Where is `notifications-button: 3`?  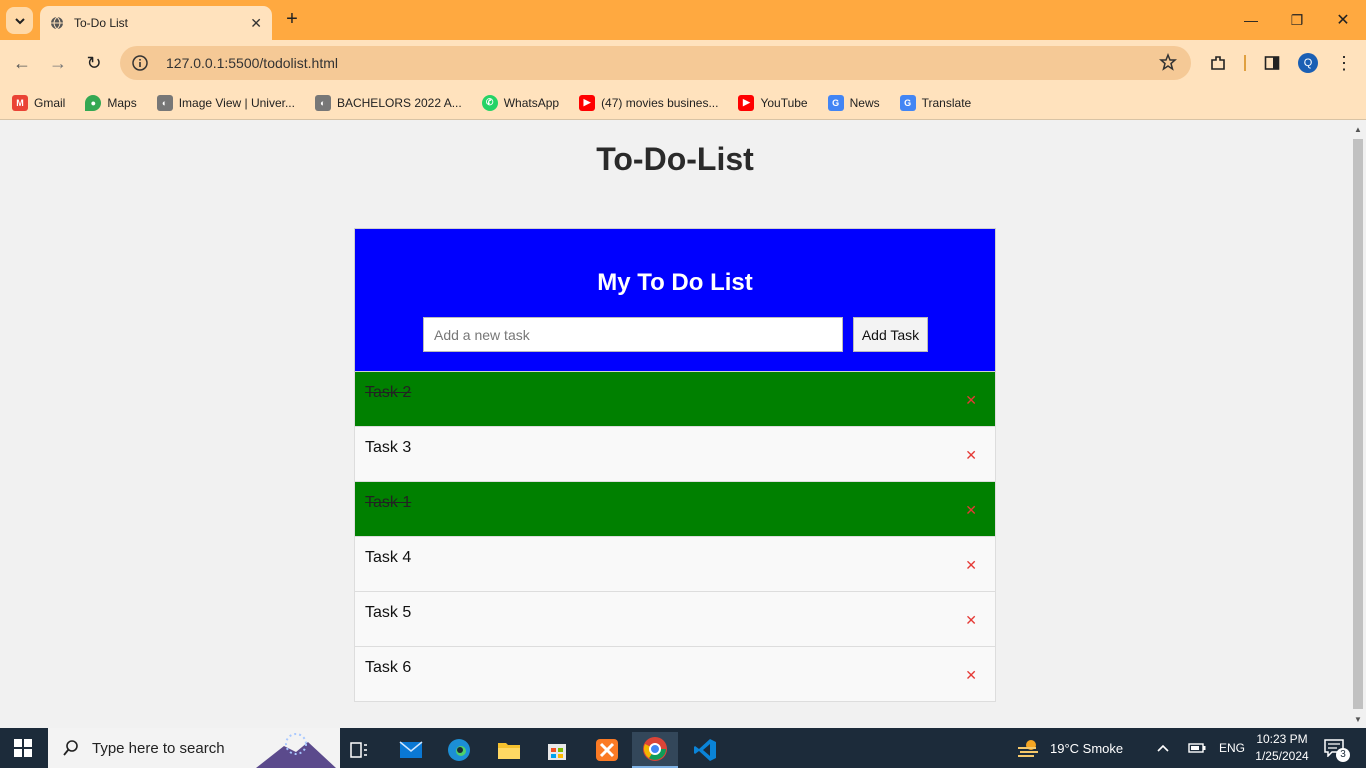 notifications-button: 3 is located at coordinates (1337, 748).